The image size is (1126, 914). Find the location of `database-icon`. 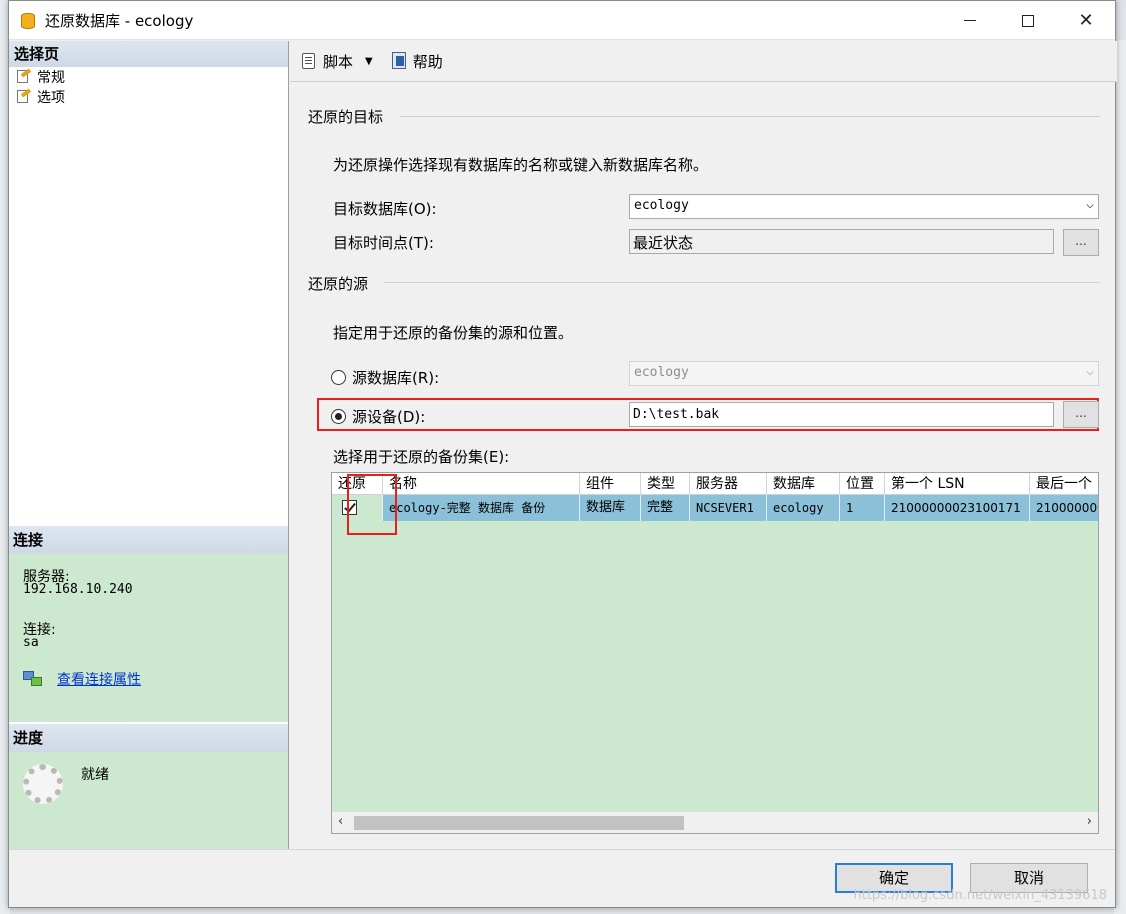

database-icon is located at coordinates (28, 20).